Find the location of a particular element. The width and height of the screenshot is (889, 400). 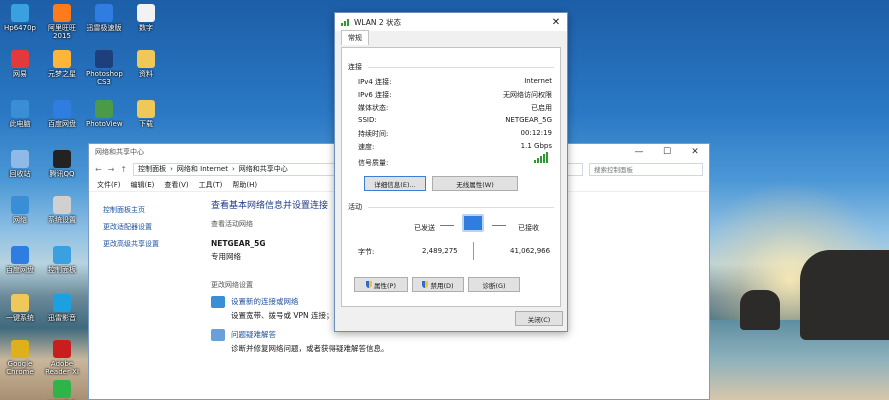

dialog-close-icon: ✕ is located at coordinates (556, 22).